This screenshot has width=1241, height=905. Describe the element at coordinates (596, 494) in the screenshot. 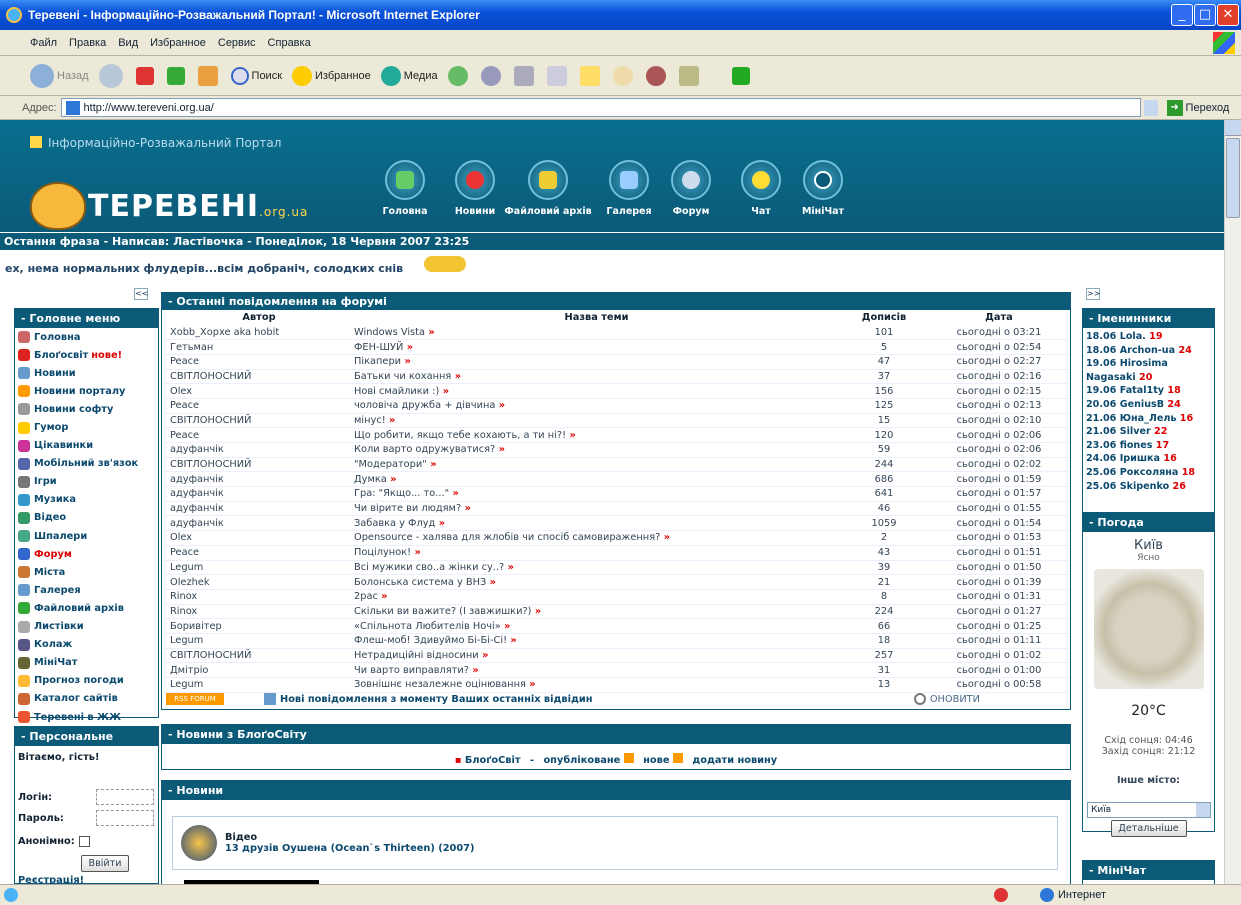

I see `forum-topic: Гра: "Якщо... то..." »` at that location.